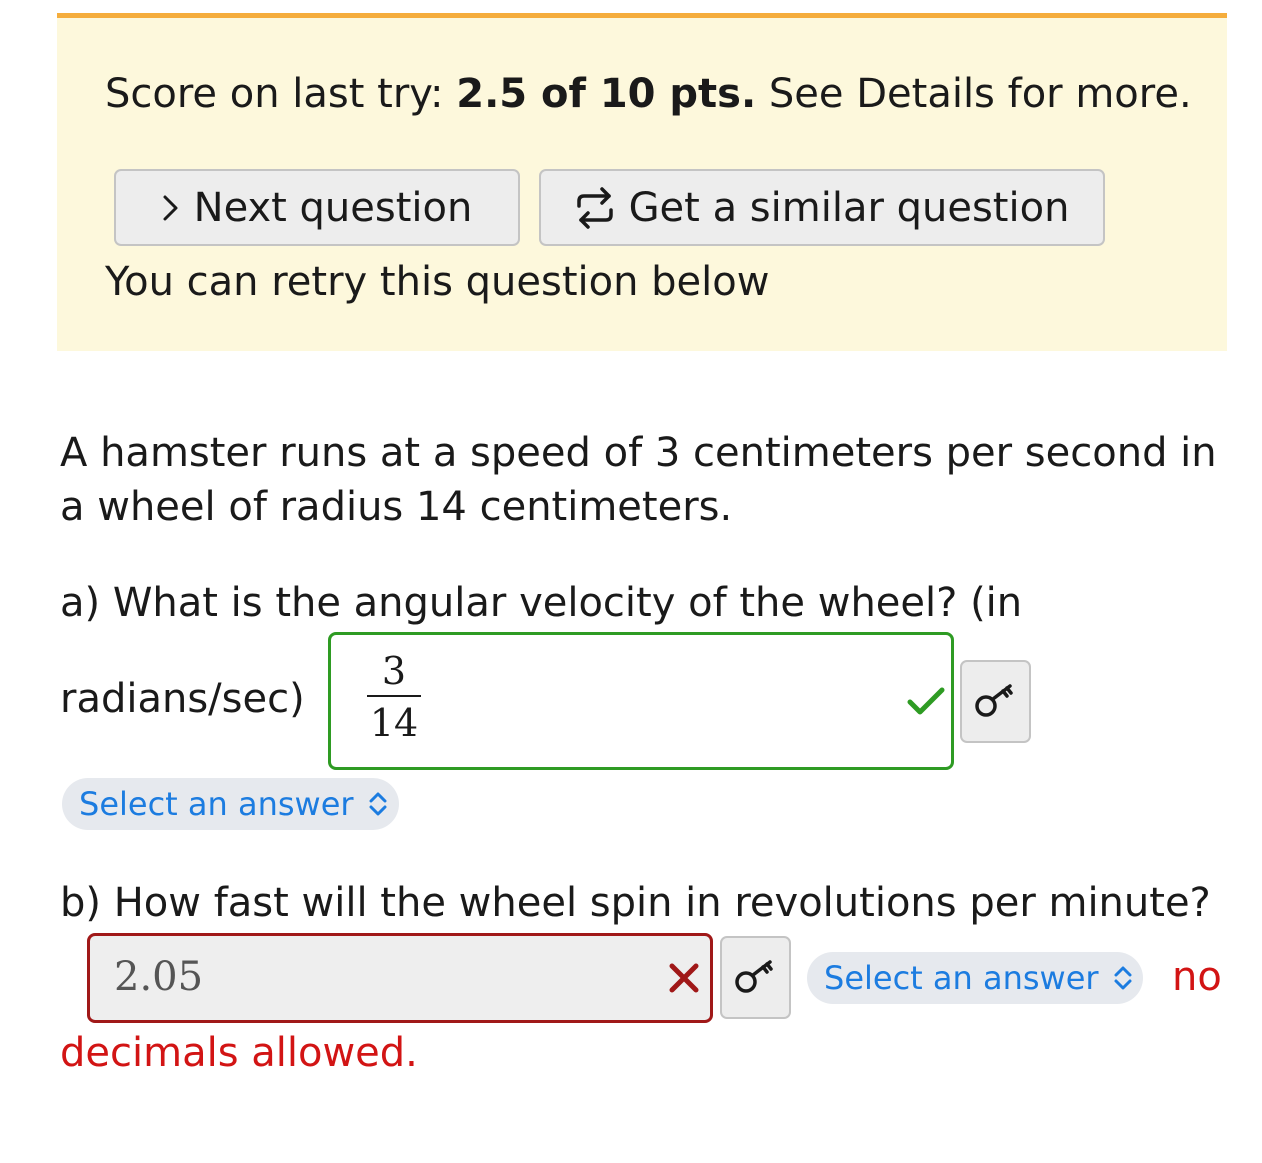 The image size is (1262, 1163). I want to click on part-a-unit-select: Select an answer, so click(230, 804).